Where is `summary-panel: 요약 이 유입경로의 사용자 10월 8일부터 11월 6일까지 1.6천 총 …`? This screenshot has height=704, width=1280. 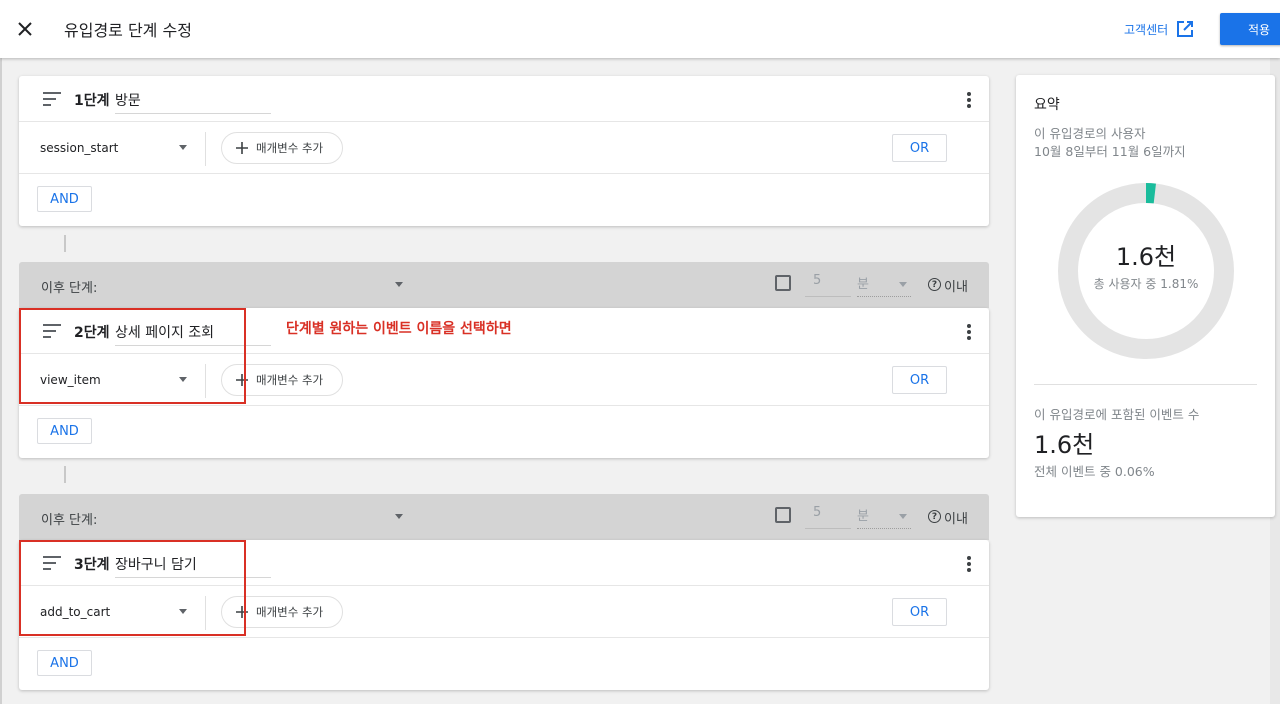 summary-panel: 요약 이 유입경로의 사용자 10월 8일부터 11월 6일까지 1.6천 총 … is located at coordinates (1145, 296).